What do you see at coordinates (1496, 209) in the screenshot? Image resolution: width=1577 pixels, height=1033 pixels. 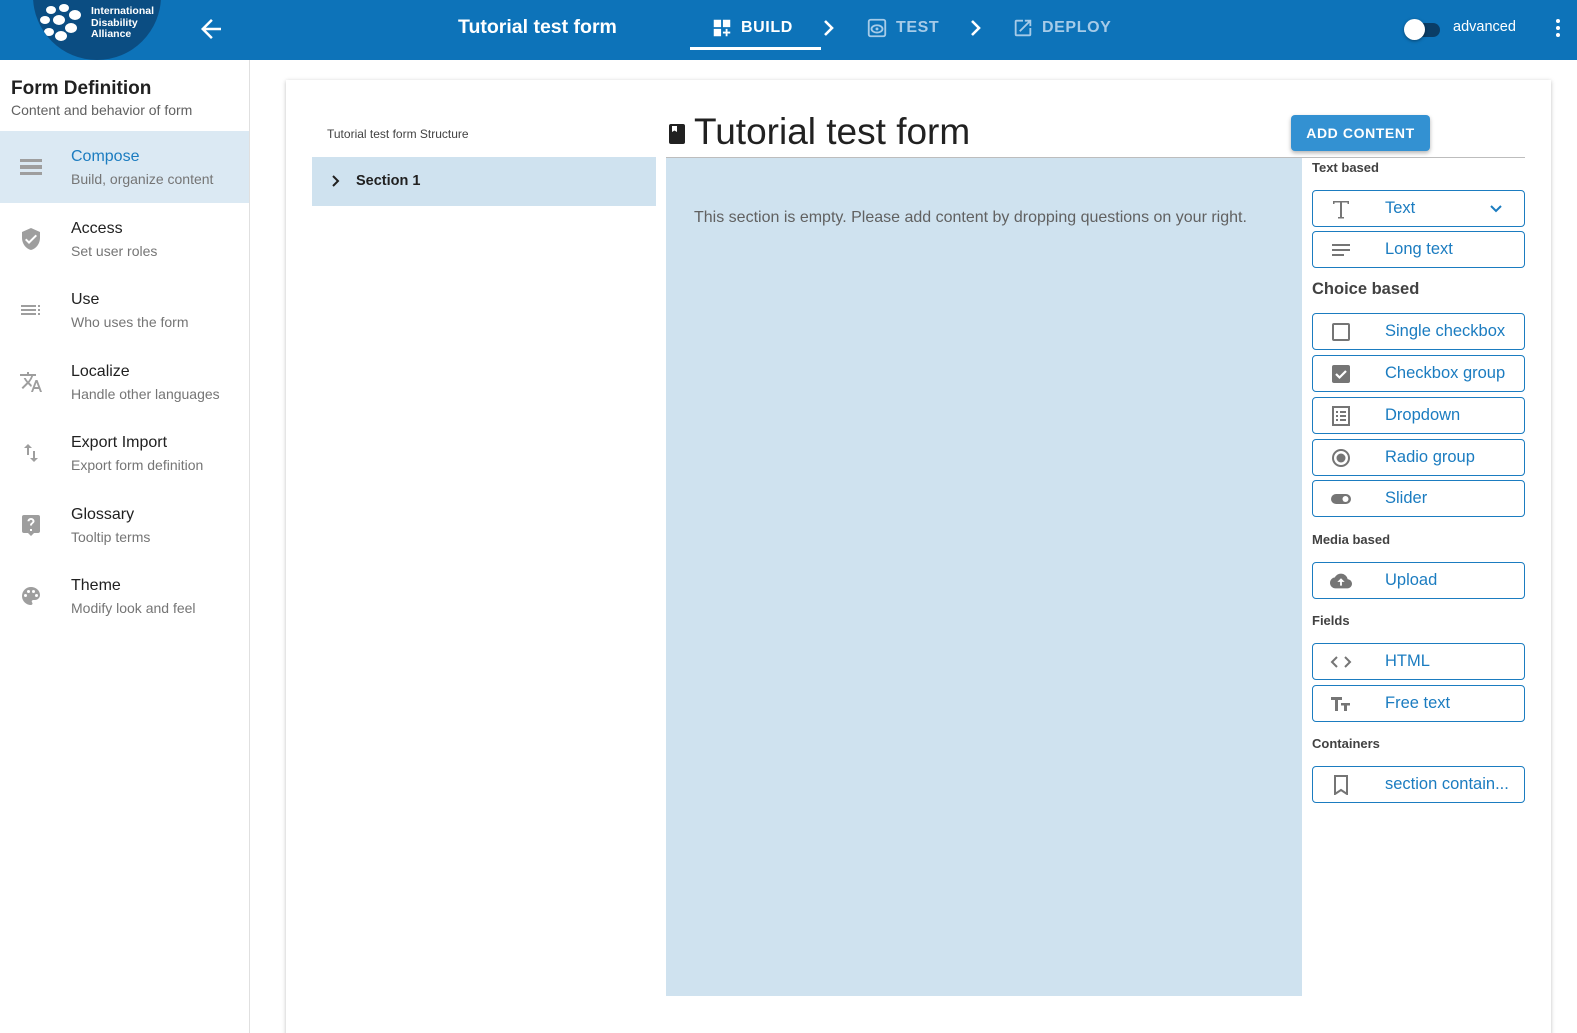 I see `chevron-down-icon` at bounding box center [1496, 209].